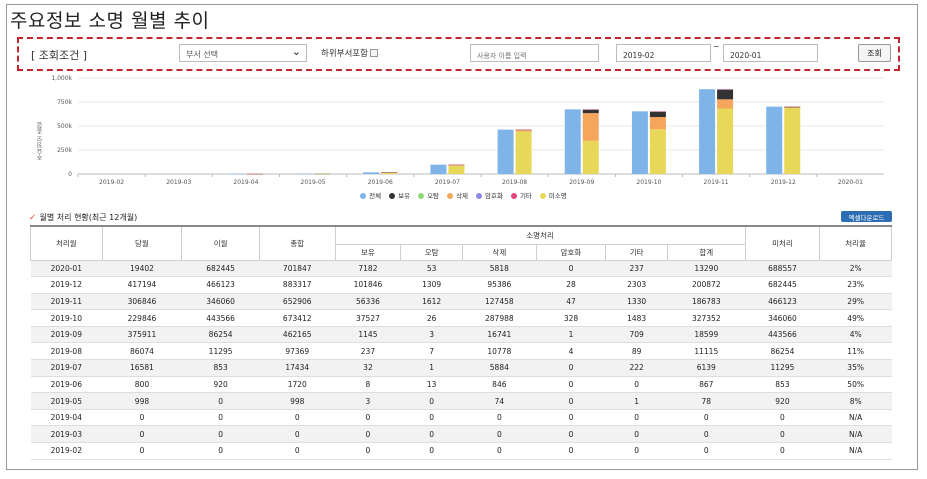  Describe the element at coordinates (636, 335) in the screenshot. I see `table-cell: 709` at that location.